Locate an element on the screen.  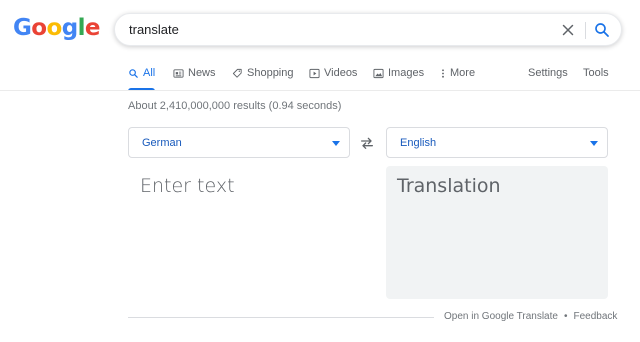
google-logo: Google is located at coordinates (56, 28).